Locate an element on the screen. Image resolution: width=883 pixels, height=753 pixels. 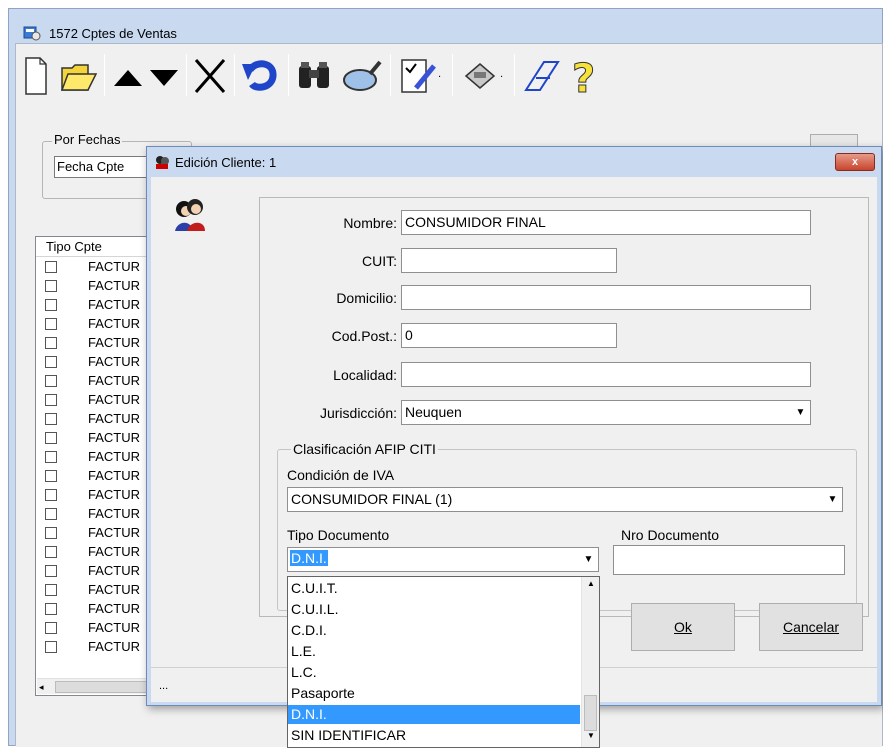
list-header-tipo-cpte: Tipo Cpte is located at coordinates (100, 247).